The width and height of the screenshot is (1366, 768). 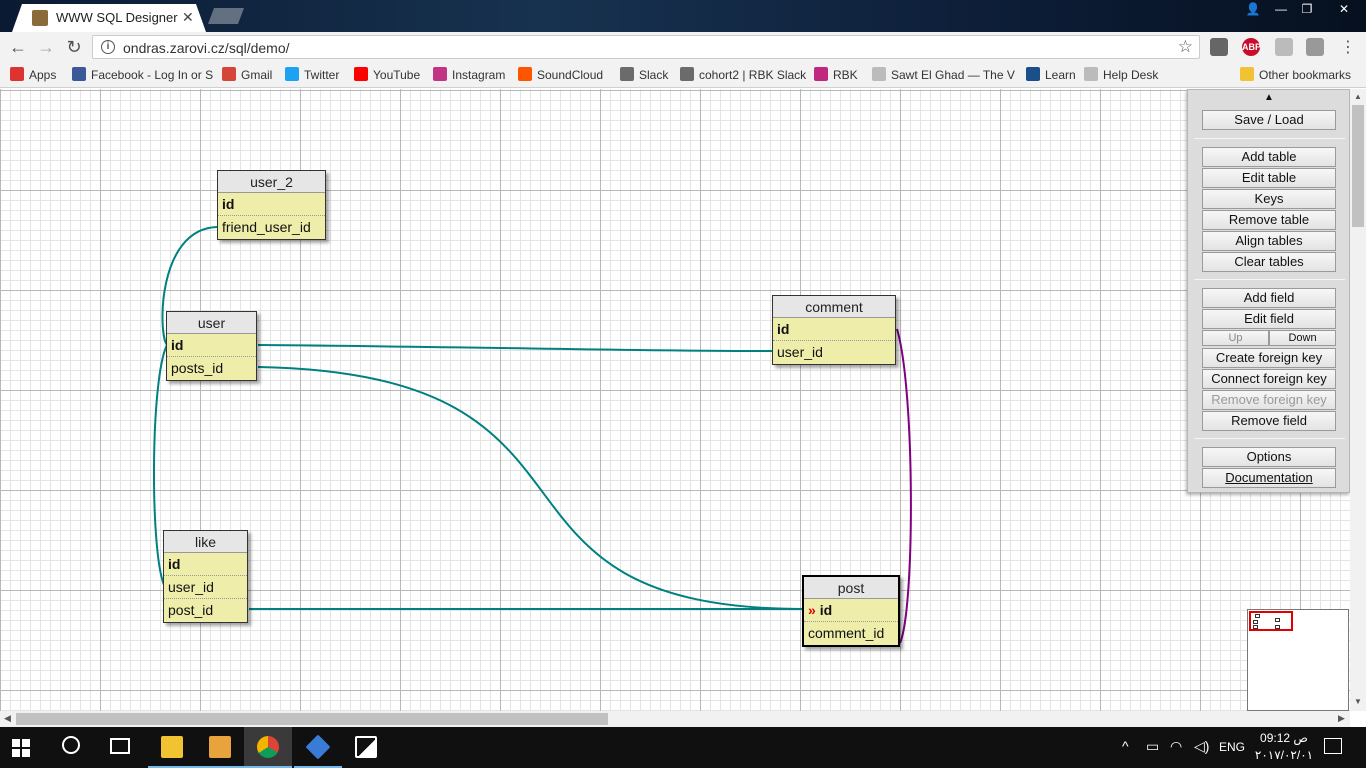 I want to click on bookmark-item: Help Desk, so click(x=1121, y=74).